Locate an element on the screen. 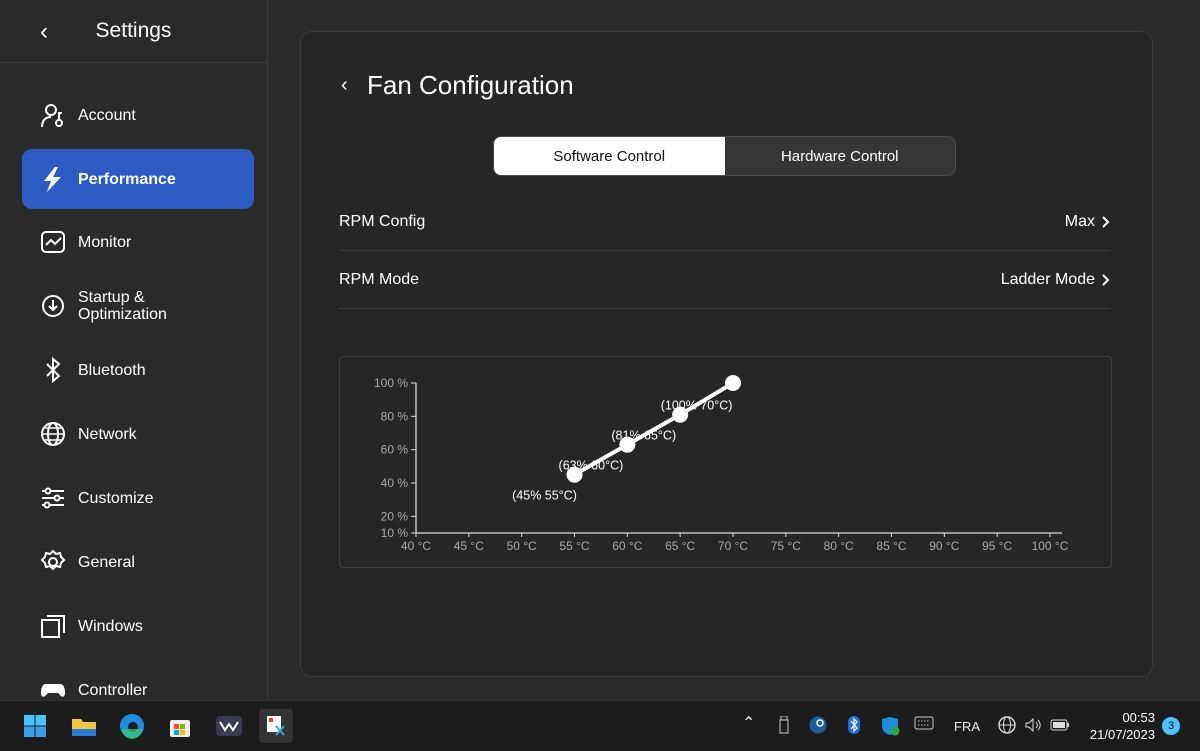 The height and width of the screenshot is (751, 1200). folder-icon is located at coordinates (84, 727).